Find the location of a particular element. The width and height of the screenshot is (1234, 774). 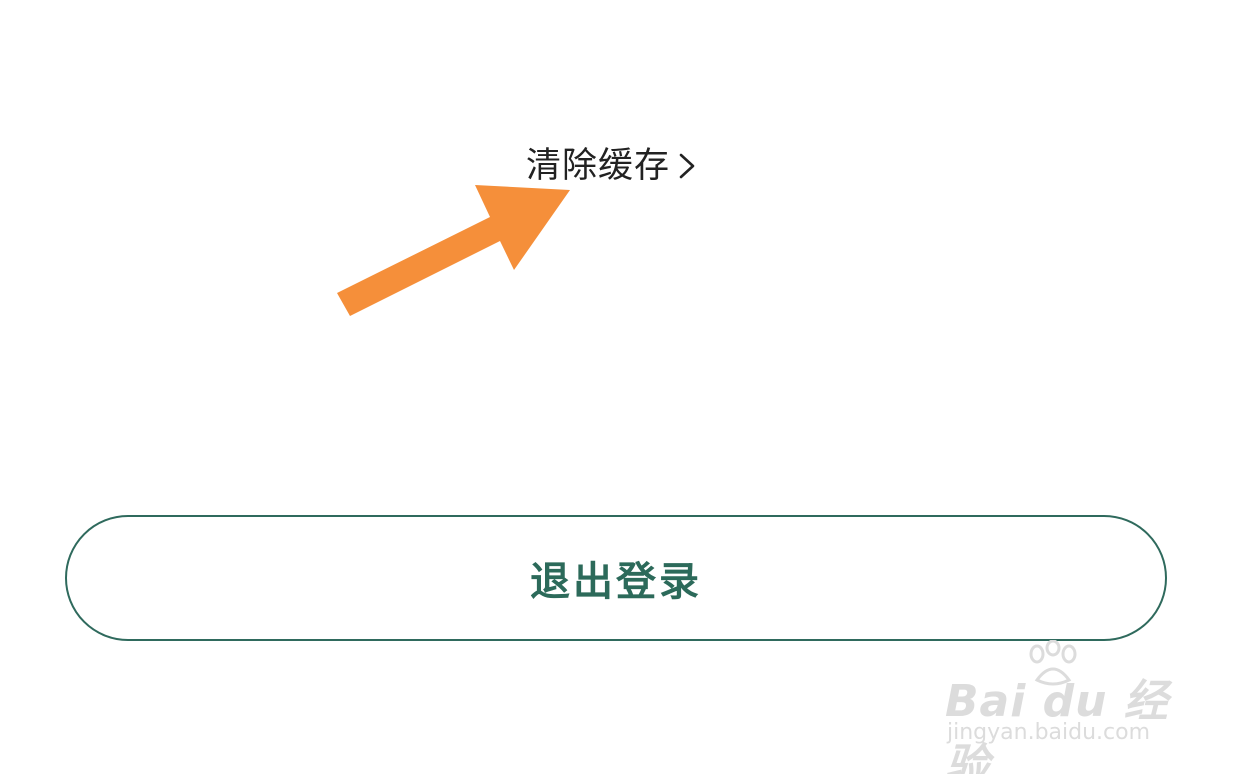

watermark-brand: Bai du 经验 is located at coordinates (1057, 725).